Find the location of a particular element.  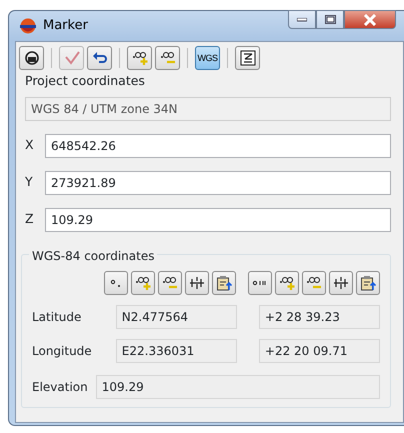

input-field: 648542.26 is located at coordinates (218, 146).